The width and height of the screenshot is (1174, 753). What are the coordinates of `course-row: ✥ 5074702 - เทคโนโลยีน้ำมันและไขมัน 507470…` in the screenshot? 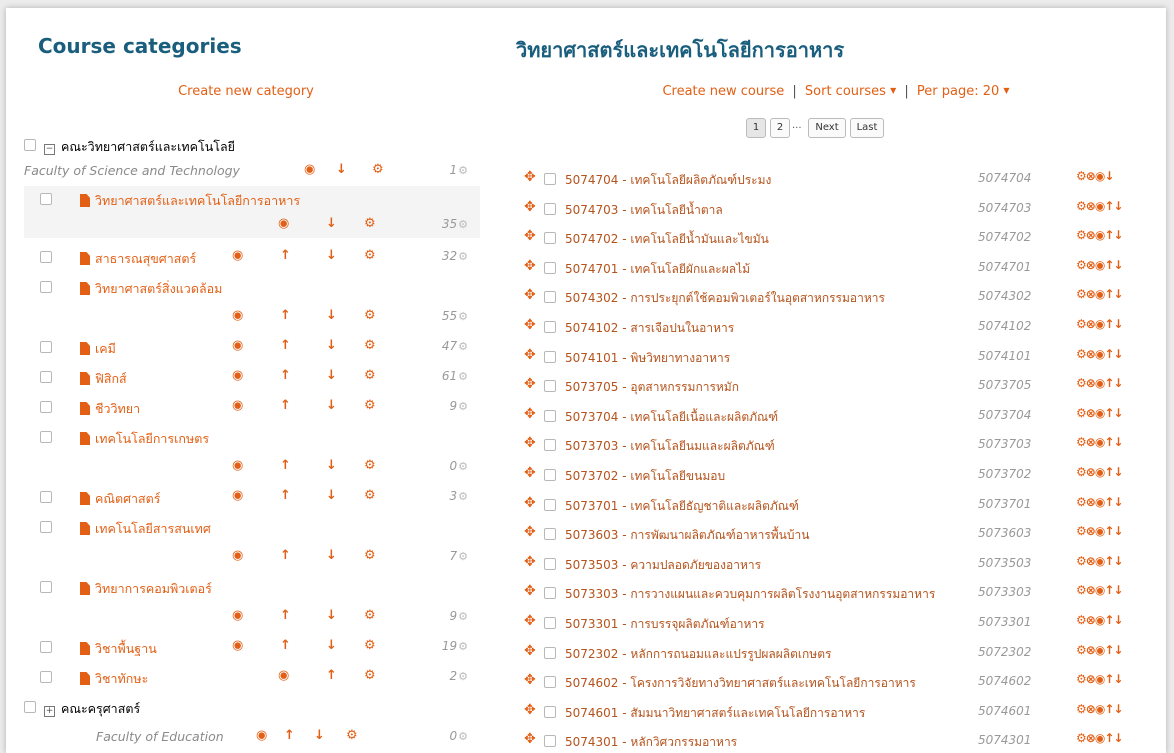 It's located at (840, 238).